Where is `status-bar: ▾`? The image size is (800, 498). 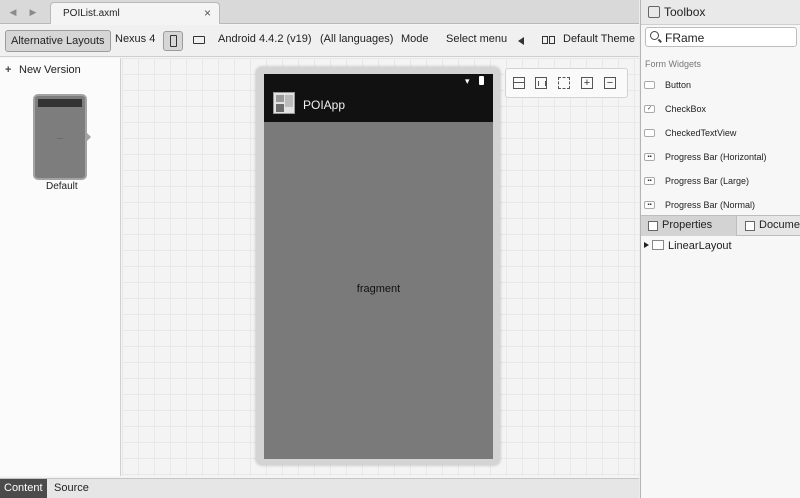 status-bar: ▾ is located at coordinates (476, 81).